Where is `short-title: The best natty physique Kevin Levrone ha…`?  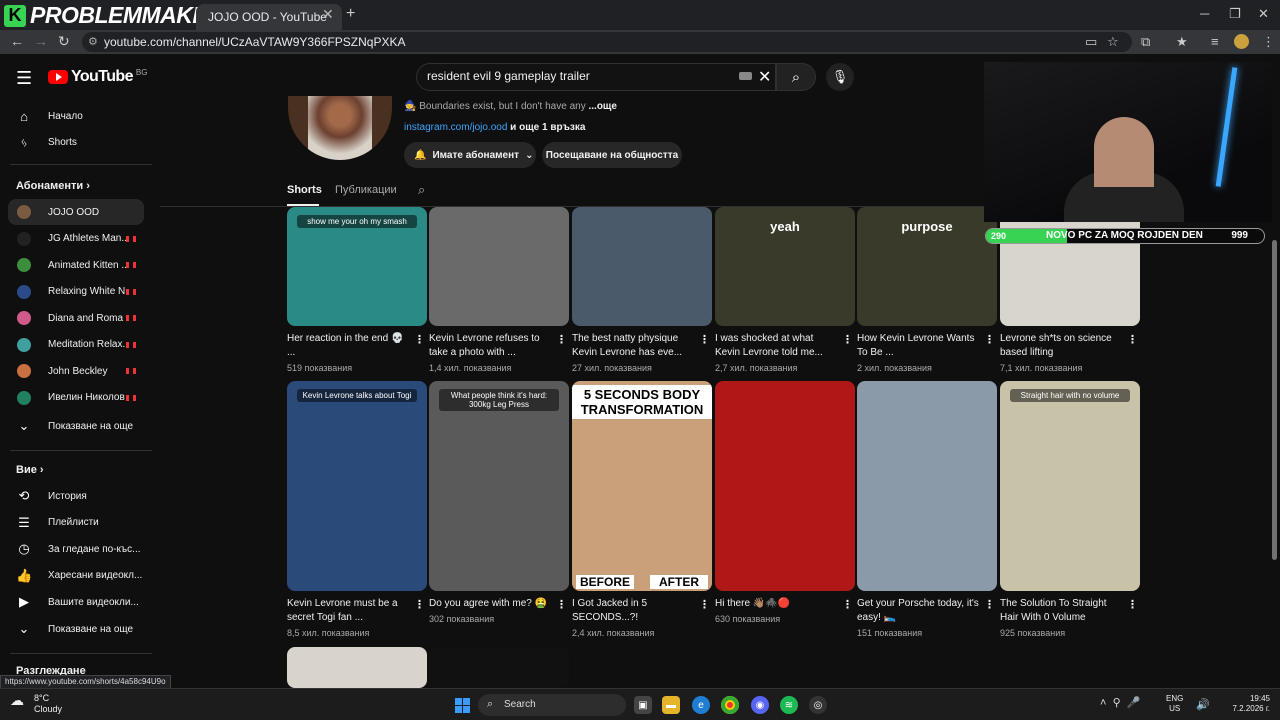 short-title: The best natty physique Kevin Levrone ha… is located at coordinates (635, 346).